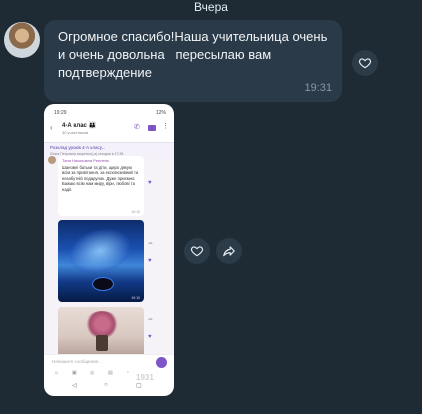 The image size is (422, 414). I want to click on message-time: 19:31, so click(318, 88).